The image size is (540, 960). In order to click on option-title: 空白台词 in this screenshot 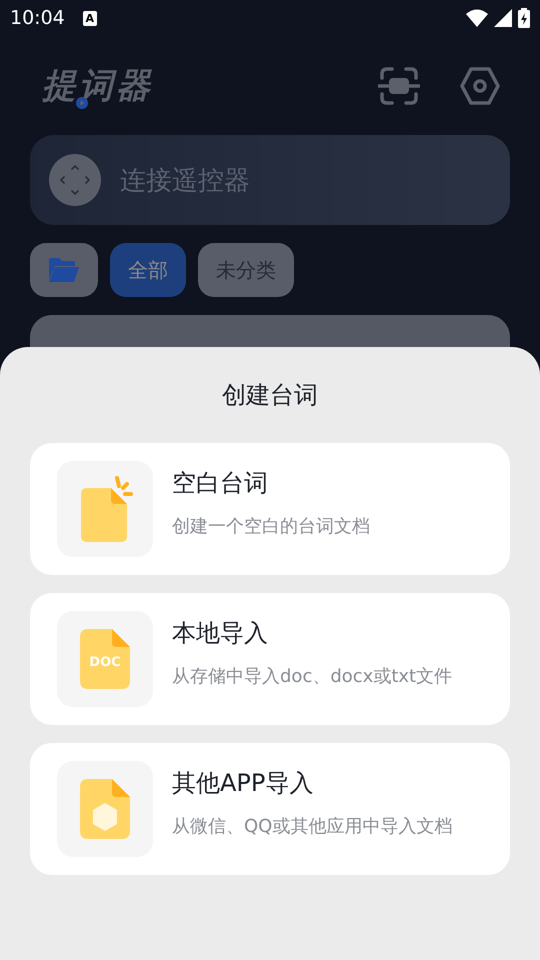, I will do `click(220, 483)`.